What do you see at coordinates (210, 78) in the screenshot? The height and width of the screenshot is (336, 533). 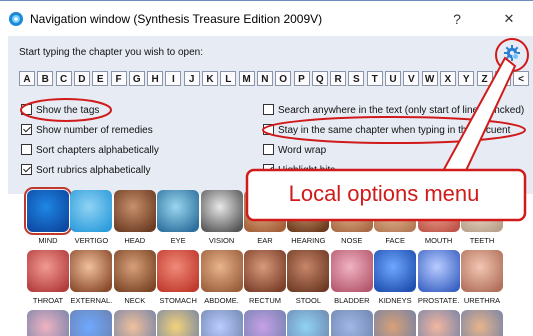 I see `letter-button: K` at bounding box center [210, 78].